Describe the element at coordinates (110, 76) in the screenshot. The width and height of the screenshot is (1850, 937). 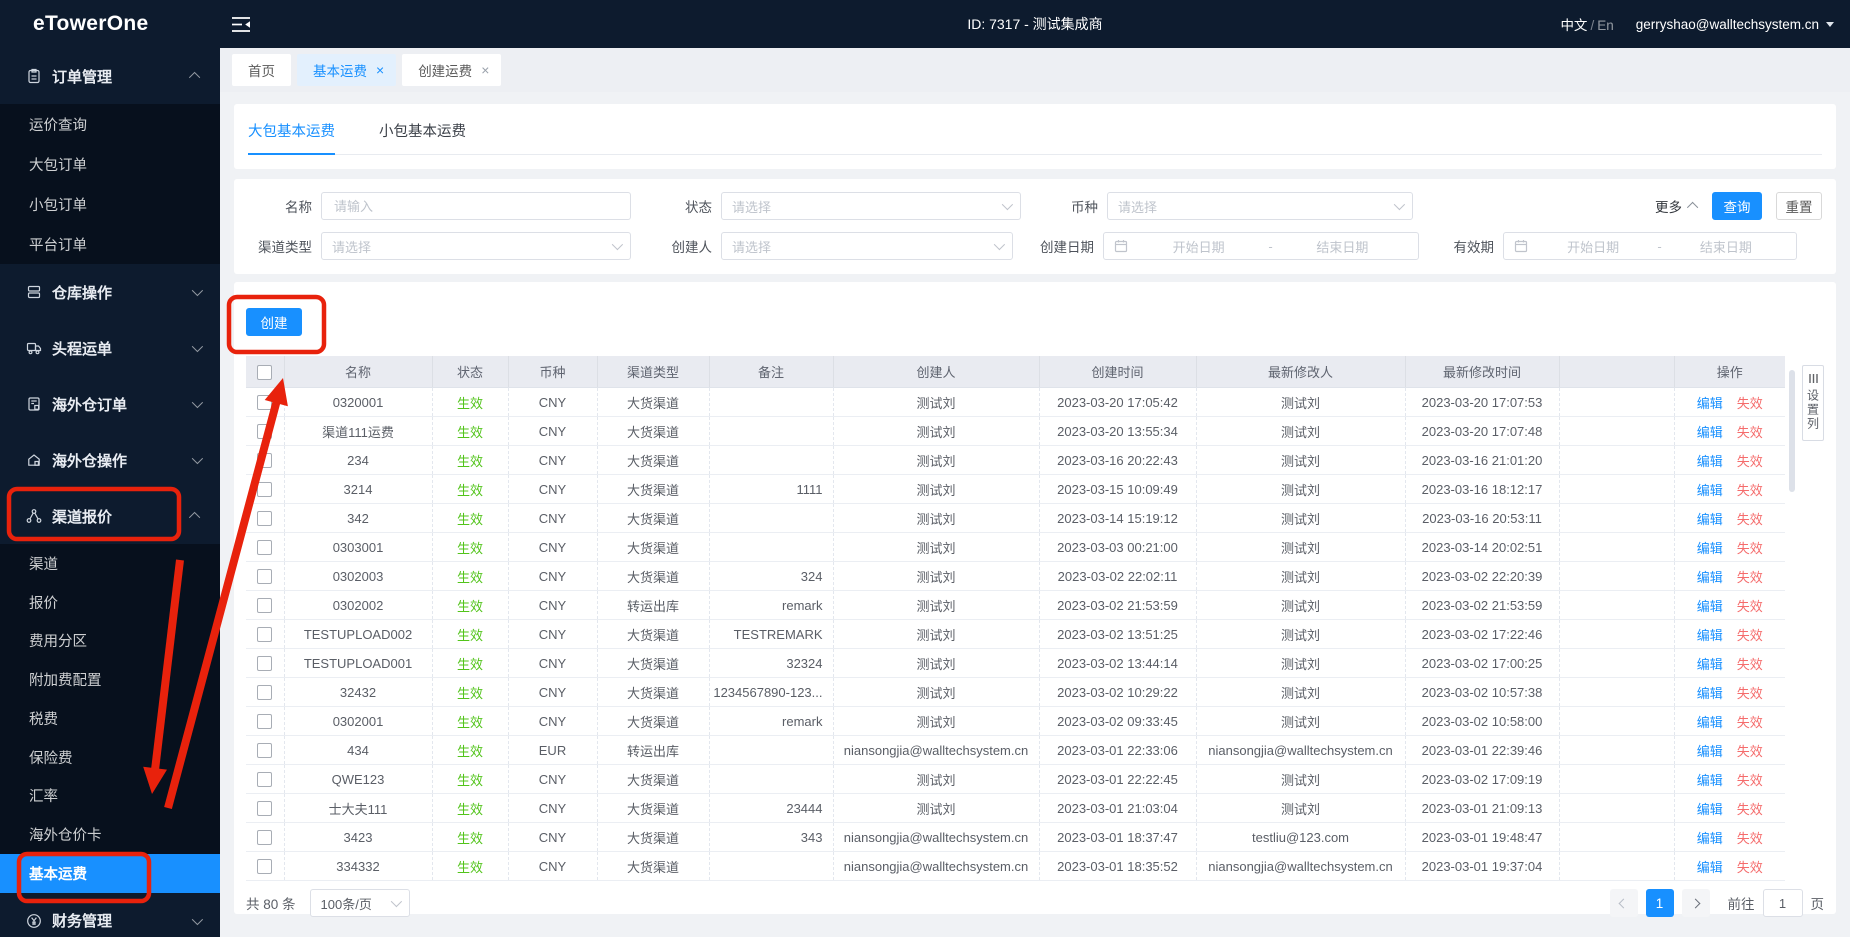
I see `sidebar-item-order-management: 订单管理` at that location.